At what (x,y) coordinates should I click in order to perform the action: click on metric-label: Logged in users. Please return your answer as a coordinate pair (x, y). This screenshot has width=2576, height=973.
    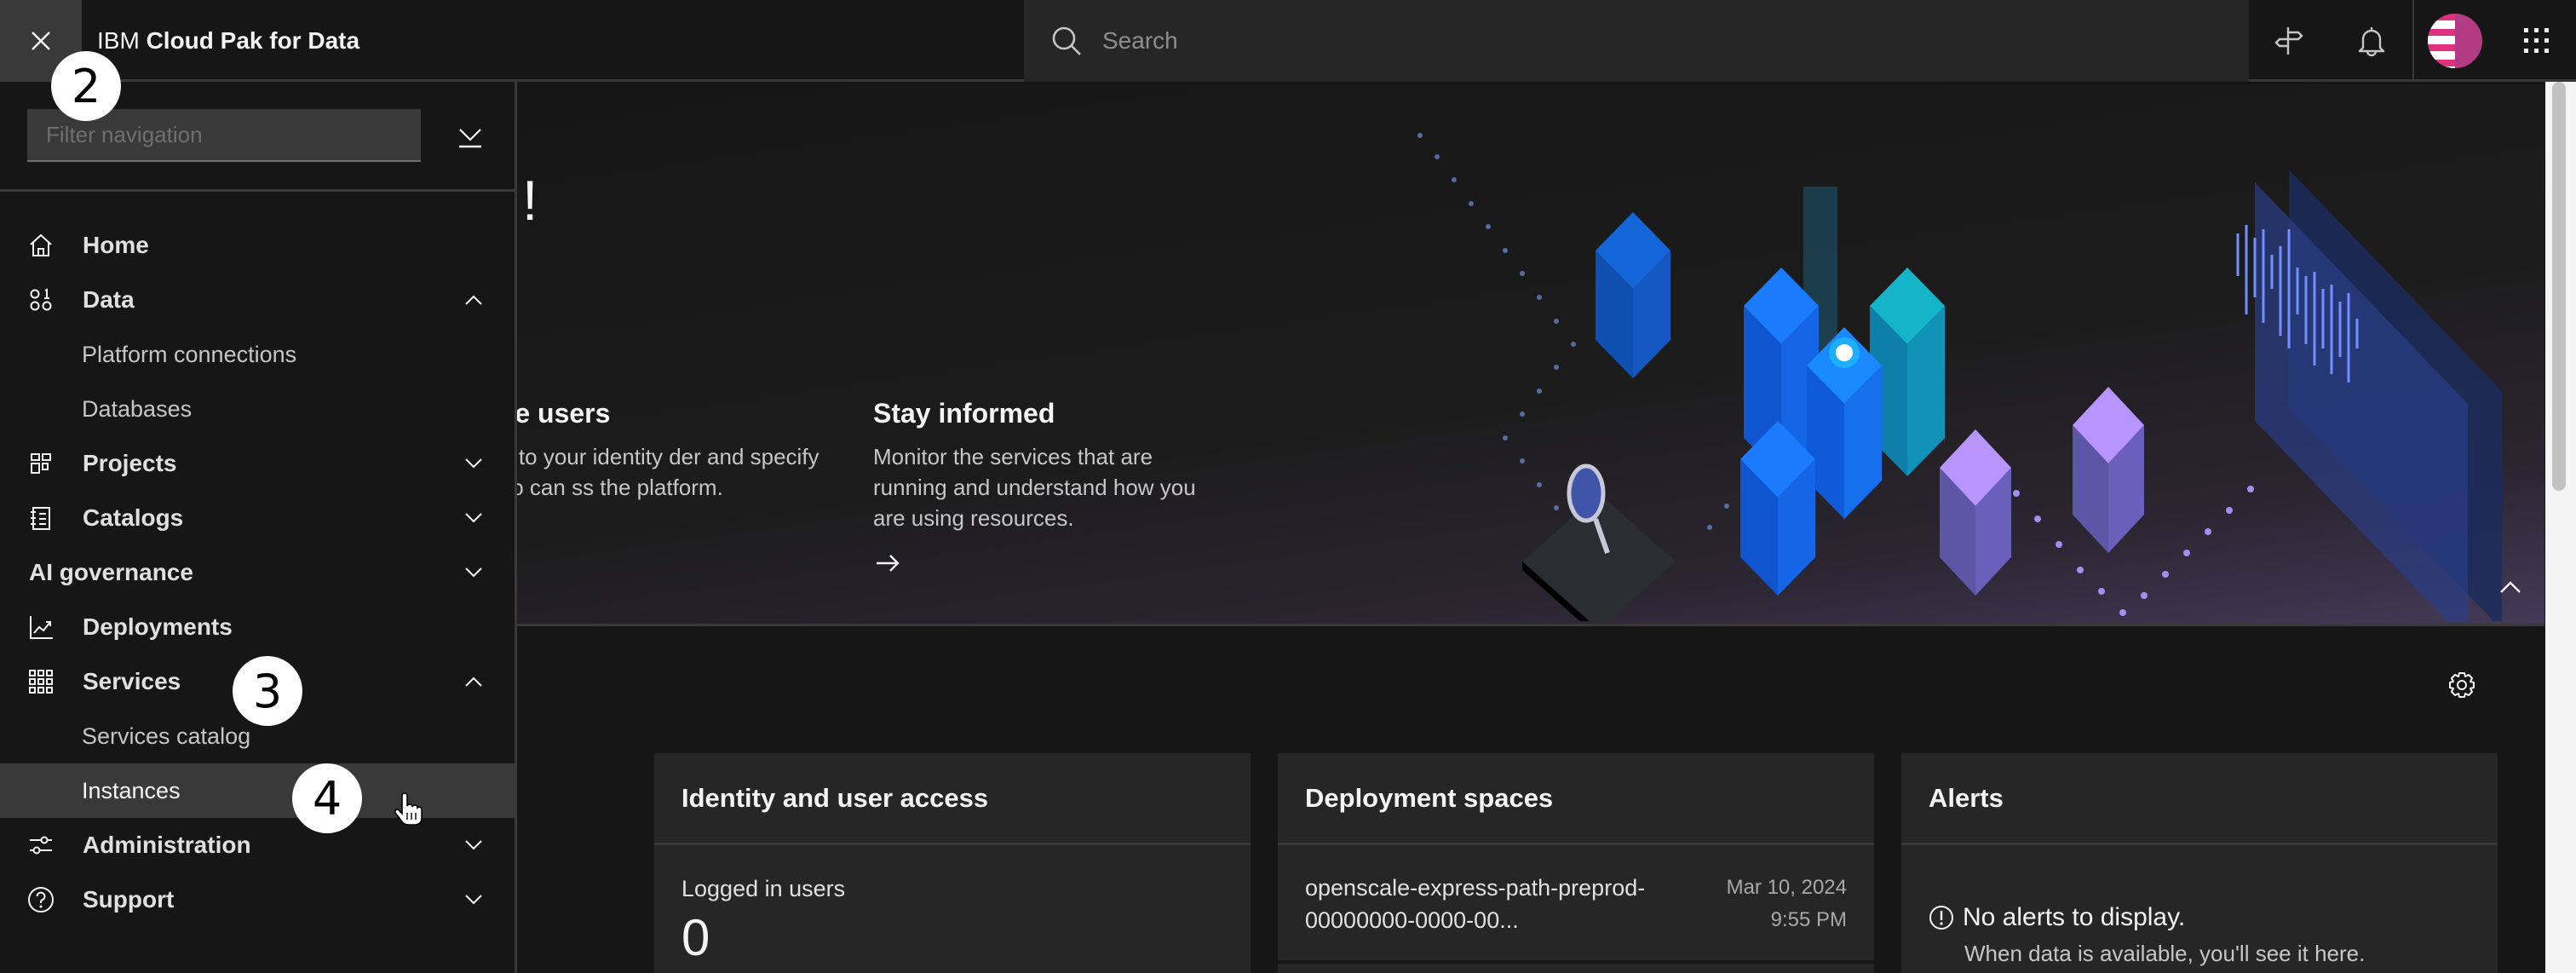
    Looking at the image, I should click on (764, 888).